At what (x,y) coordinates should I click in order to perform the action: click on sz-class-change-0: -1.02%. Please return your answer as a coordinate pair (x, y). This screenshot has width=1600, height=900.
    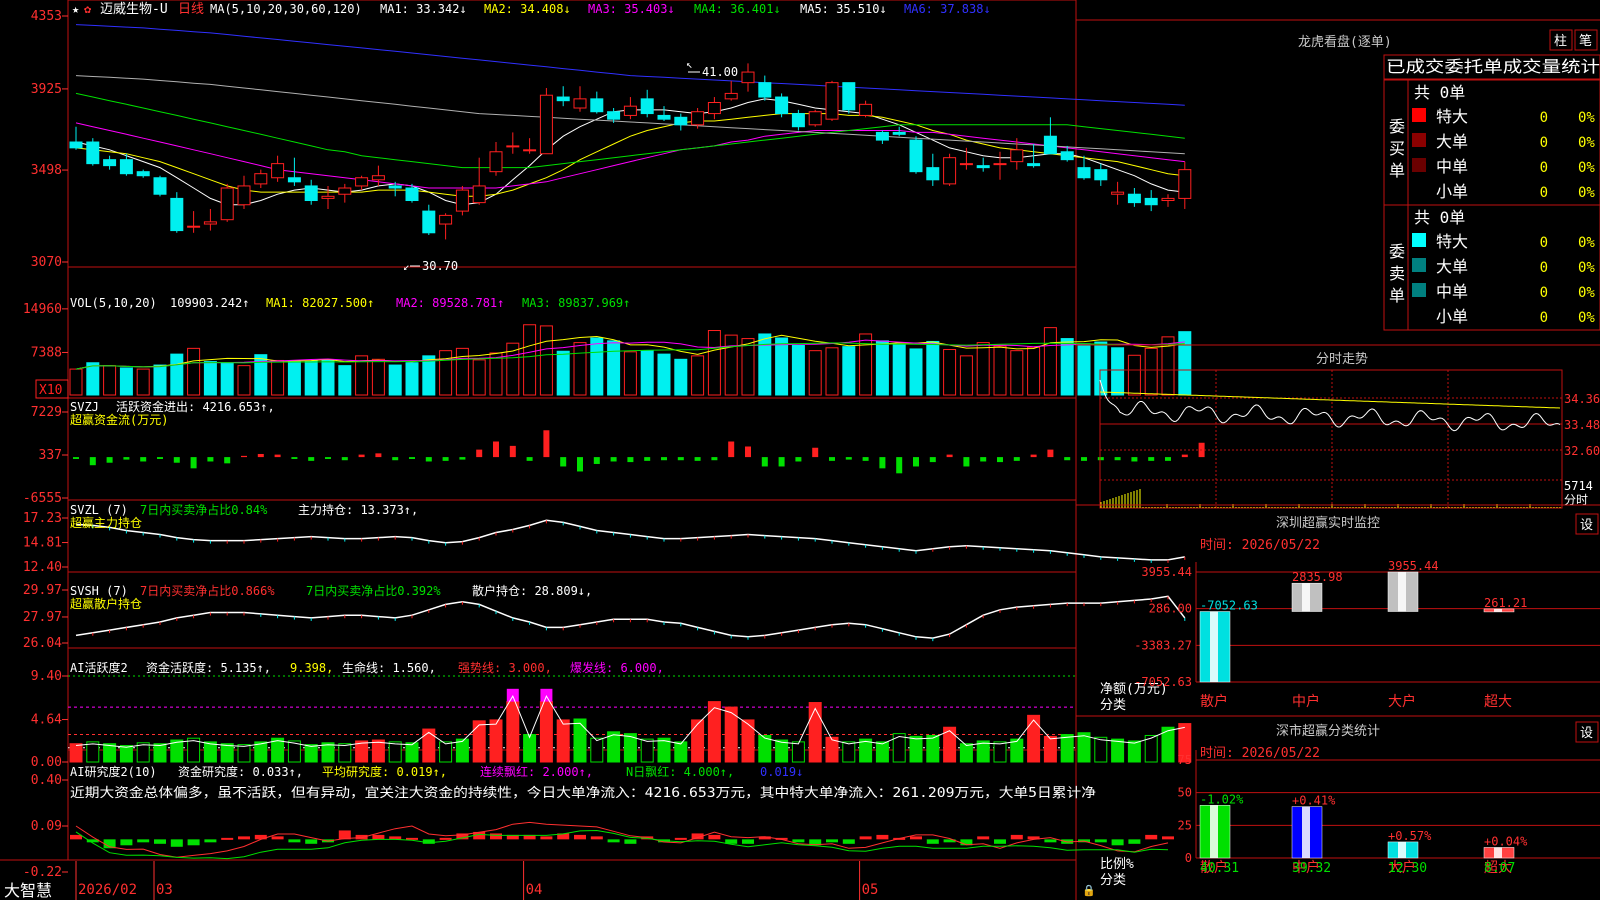
    Looking at the image, I should click on (1222, 799).